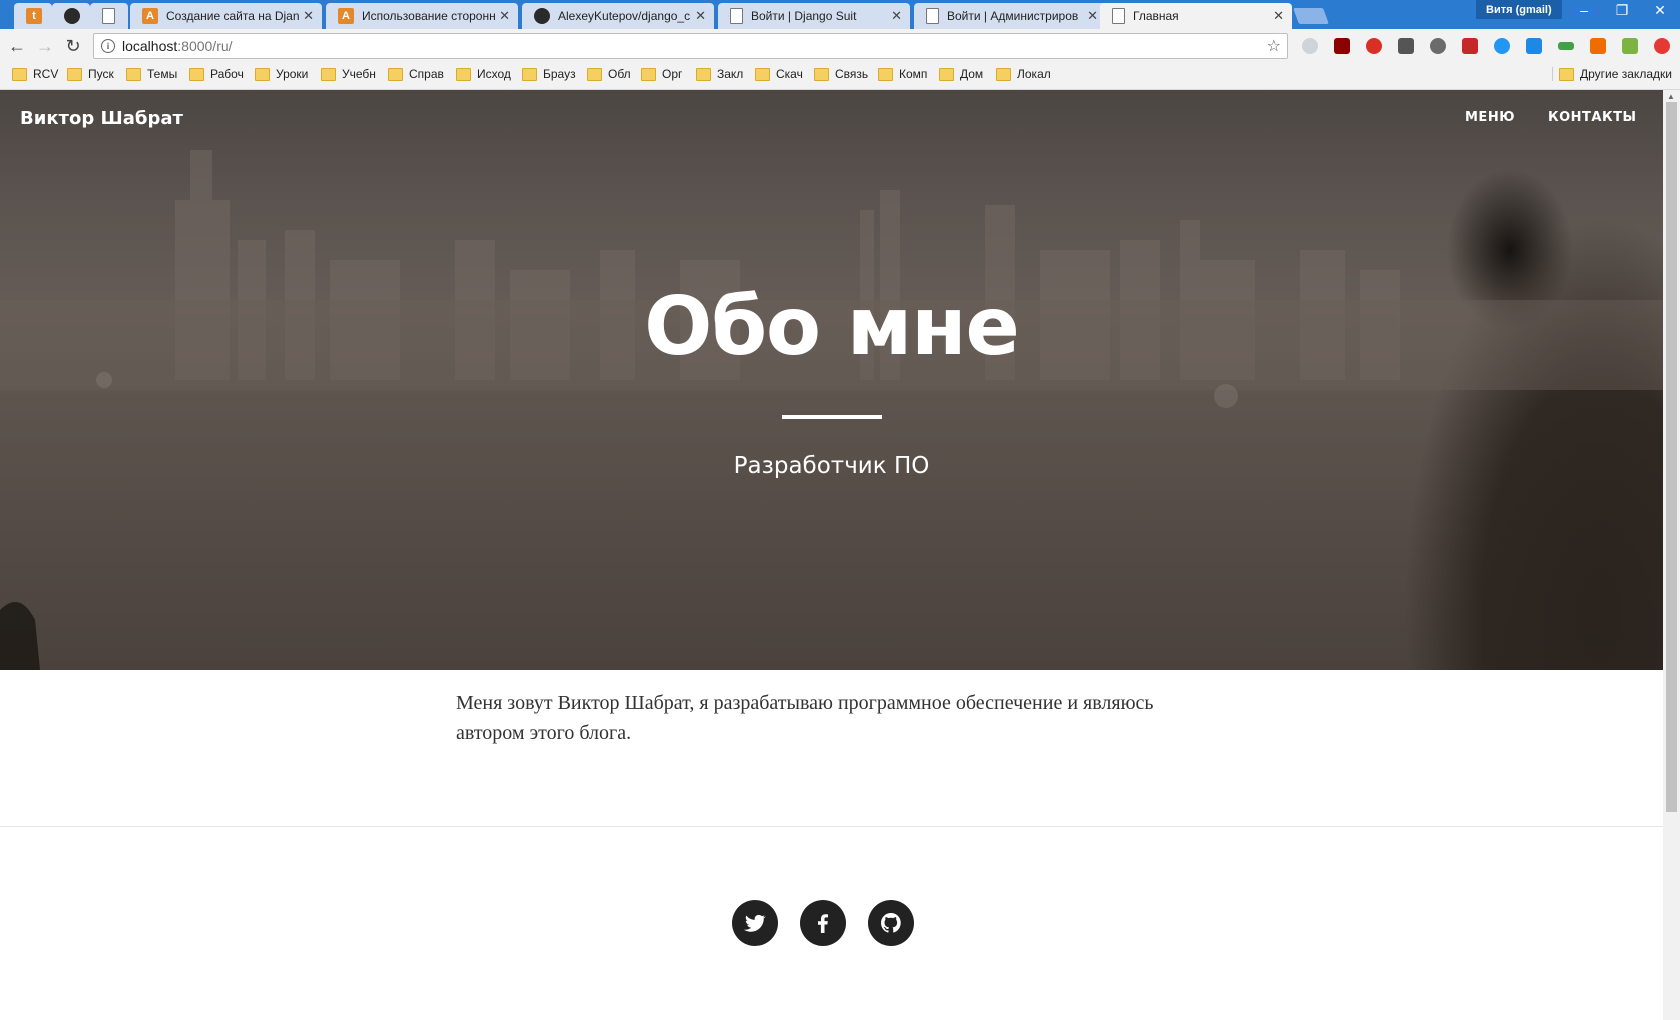 Image resolution: width=1680 pixels, height=1020 pixels. What do you see at coordinates (17, 46) in the screenshot?
I see `back-icon: ←` at bounding box center [17, 46].